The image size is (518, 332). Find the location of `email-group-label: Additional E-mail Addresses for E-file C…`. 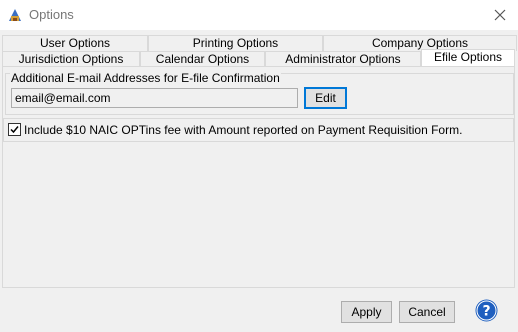

email-group-label: Additional E-mail Addresses for E-file C… is located at coordinates (145, 78).